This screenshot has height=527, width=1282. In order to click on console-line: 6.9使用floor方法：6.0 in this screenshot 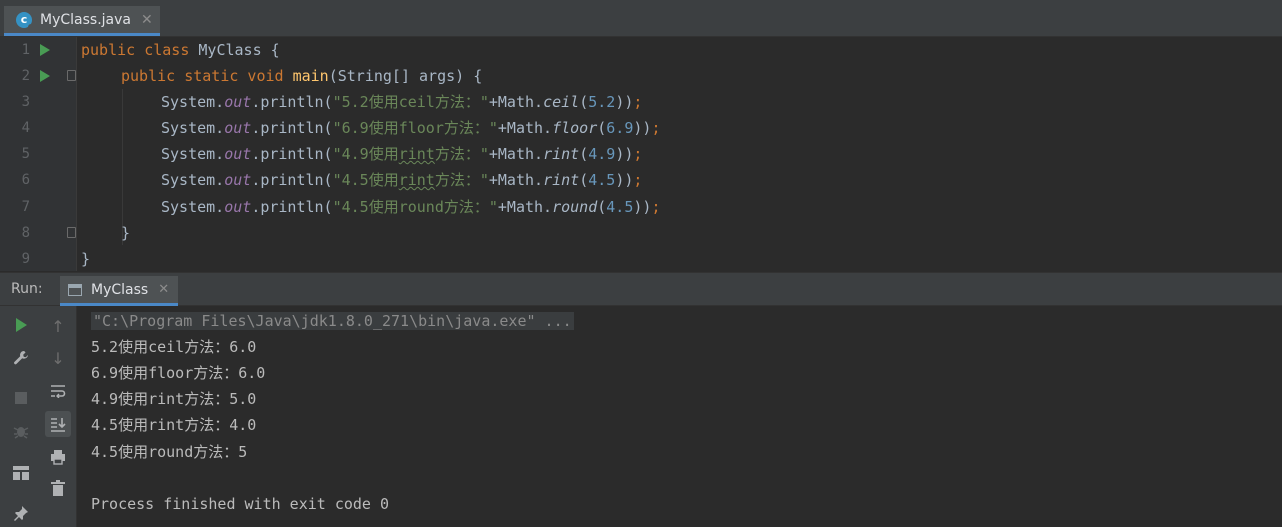, I will do `click(178, 373)`.